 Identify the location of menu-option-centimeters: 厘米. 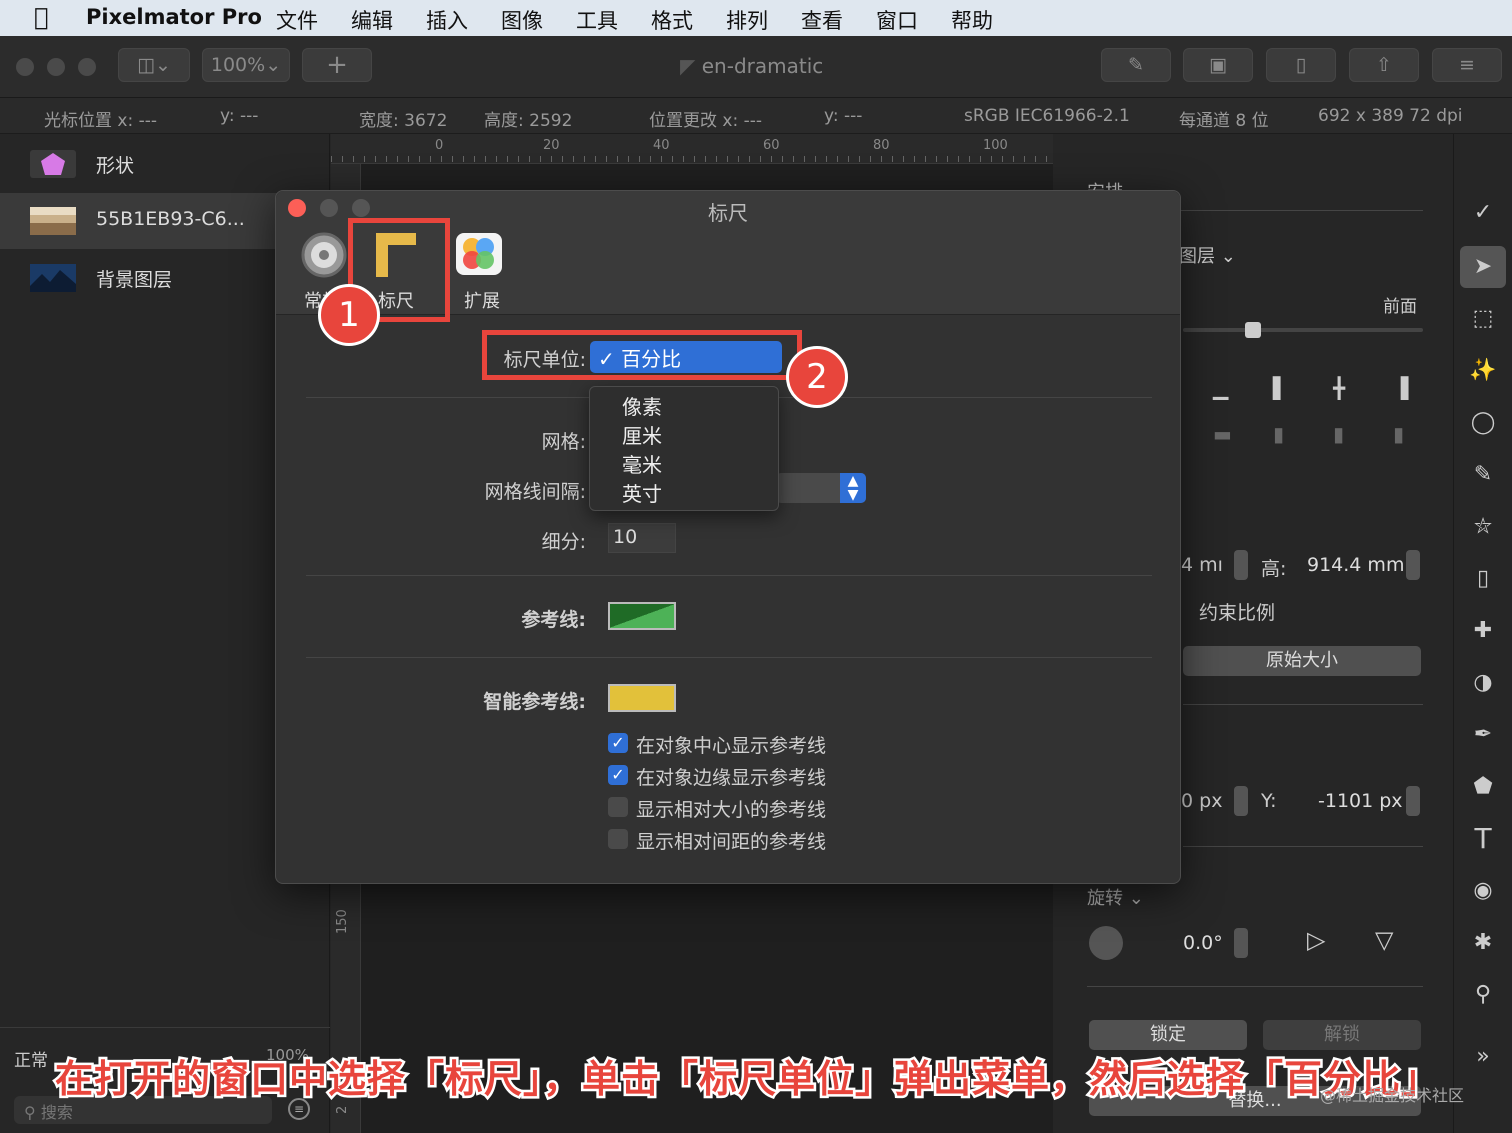
(642, 434).